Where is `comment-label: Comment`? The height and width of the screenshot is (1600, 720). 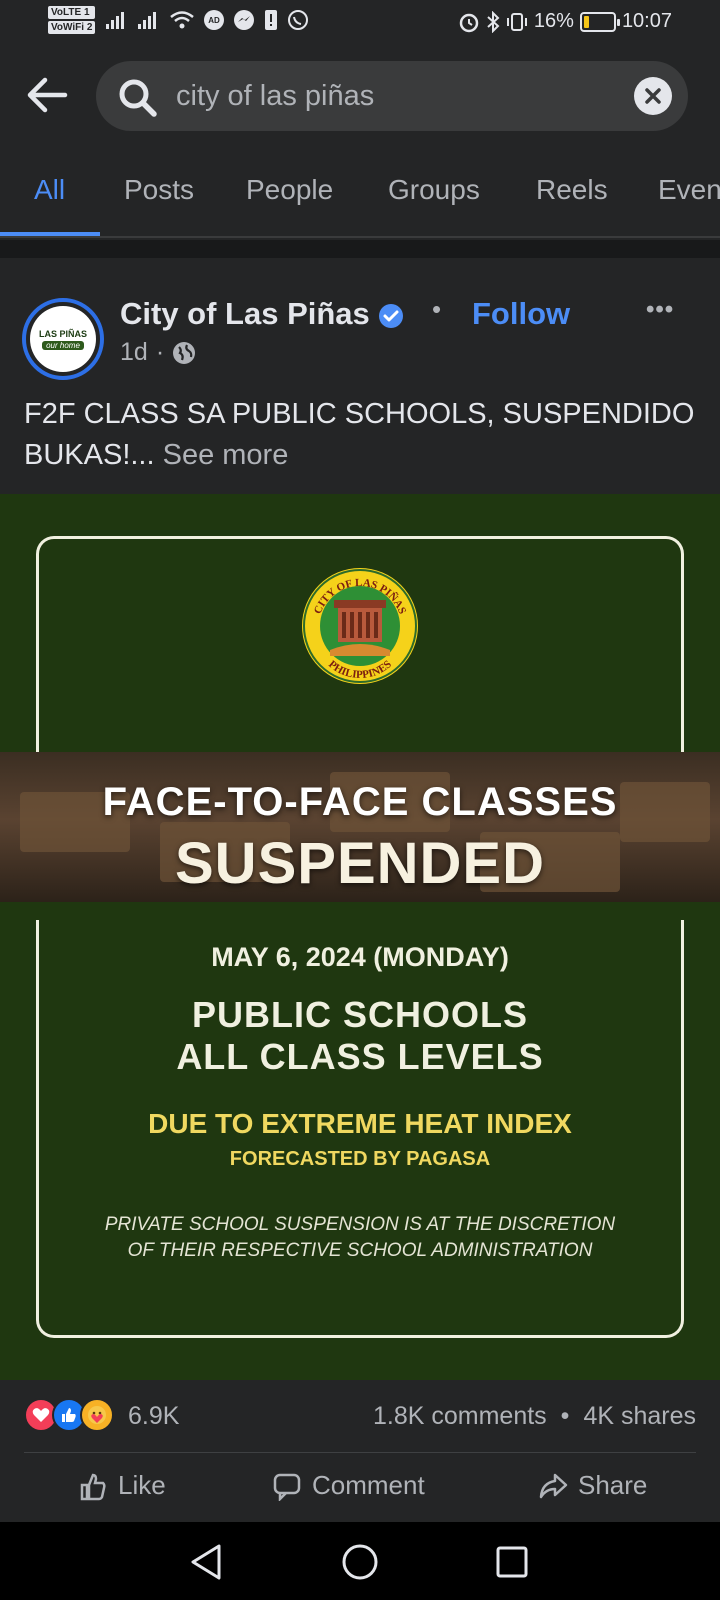
comment-label: Comment is located at coordinates (368, 1485).